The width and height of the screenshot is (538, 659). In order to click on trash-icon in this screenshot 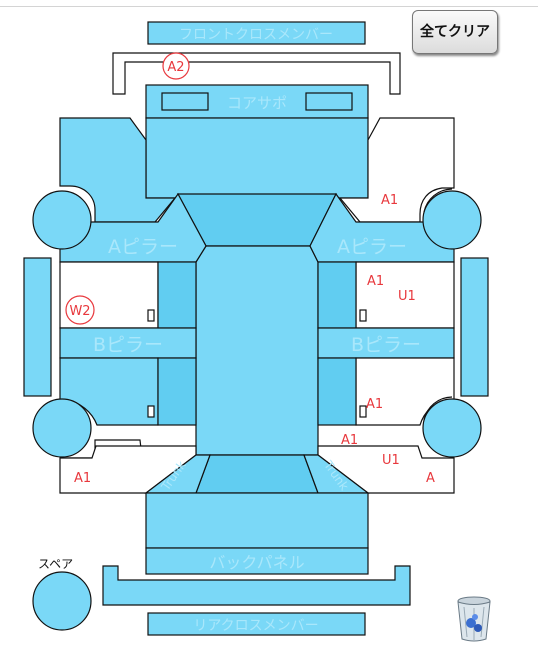, I will do `click(474, 619)`.